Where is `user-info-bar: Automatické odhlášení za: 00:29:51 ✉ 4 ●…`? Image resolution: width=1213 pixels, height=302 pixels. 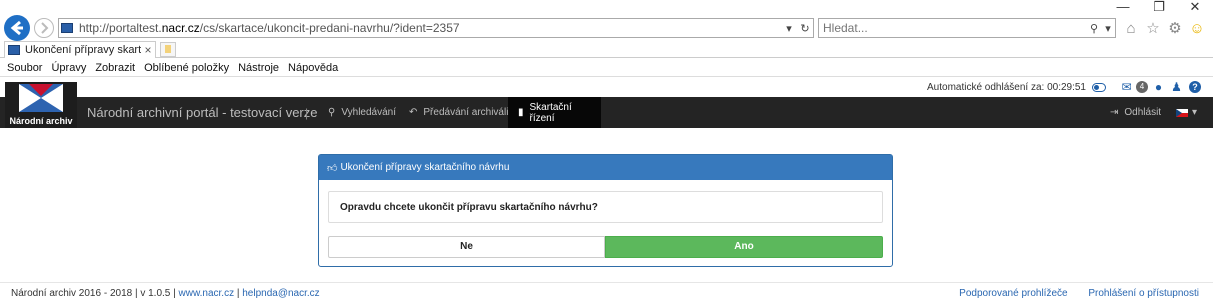
user-info-bar: Automatické odhlášení za: 00:29:51 ✉ 4 ●… is located at coordinates (606, 87).